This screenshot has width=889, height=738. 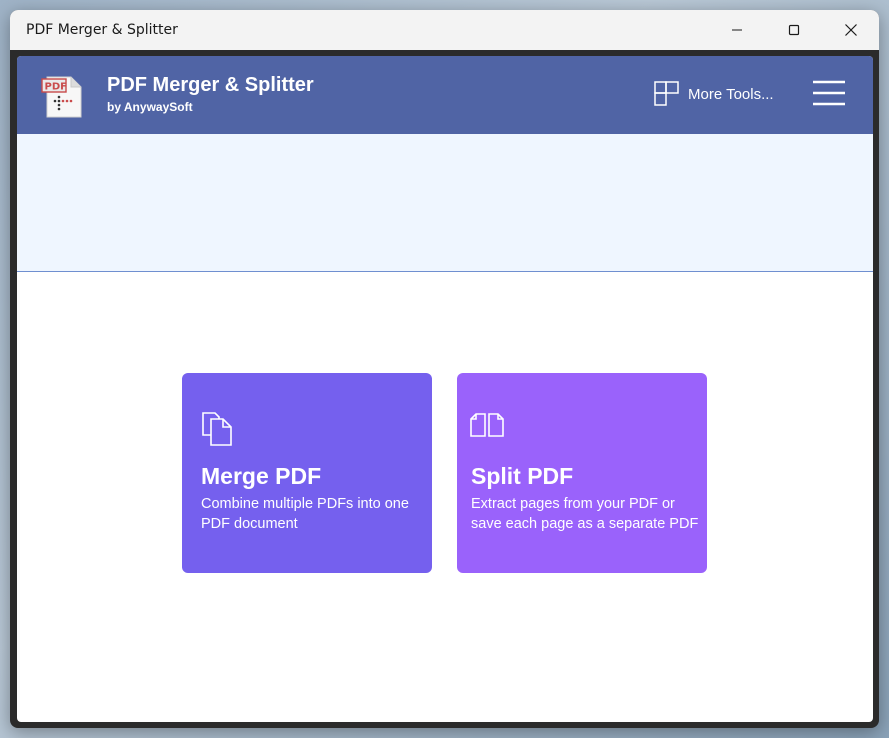 What do you see at coordinates (217, 429) in the screenshot?
I see `merge-pdf-icon` at bounding box center [217, 429].